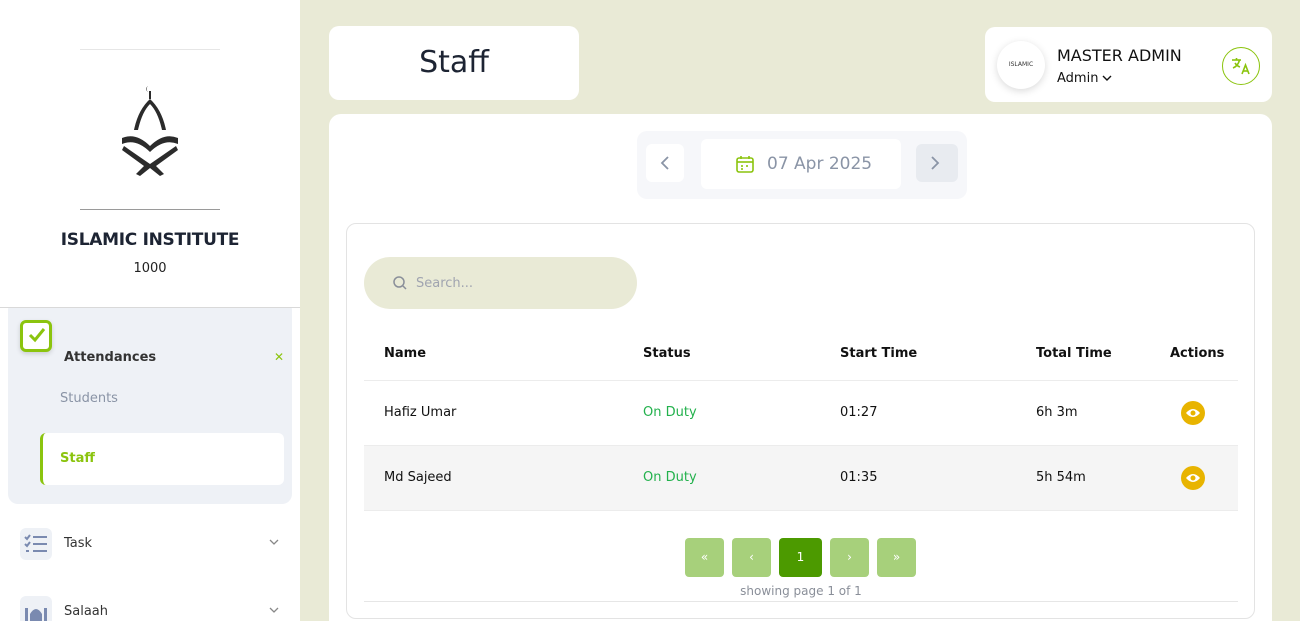 This screenshot has width=1300, height=621. What do you see at coordinates (36, 544) in the screenshot?
I see `task-list-icon` at bounding box center [36, 544].